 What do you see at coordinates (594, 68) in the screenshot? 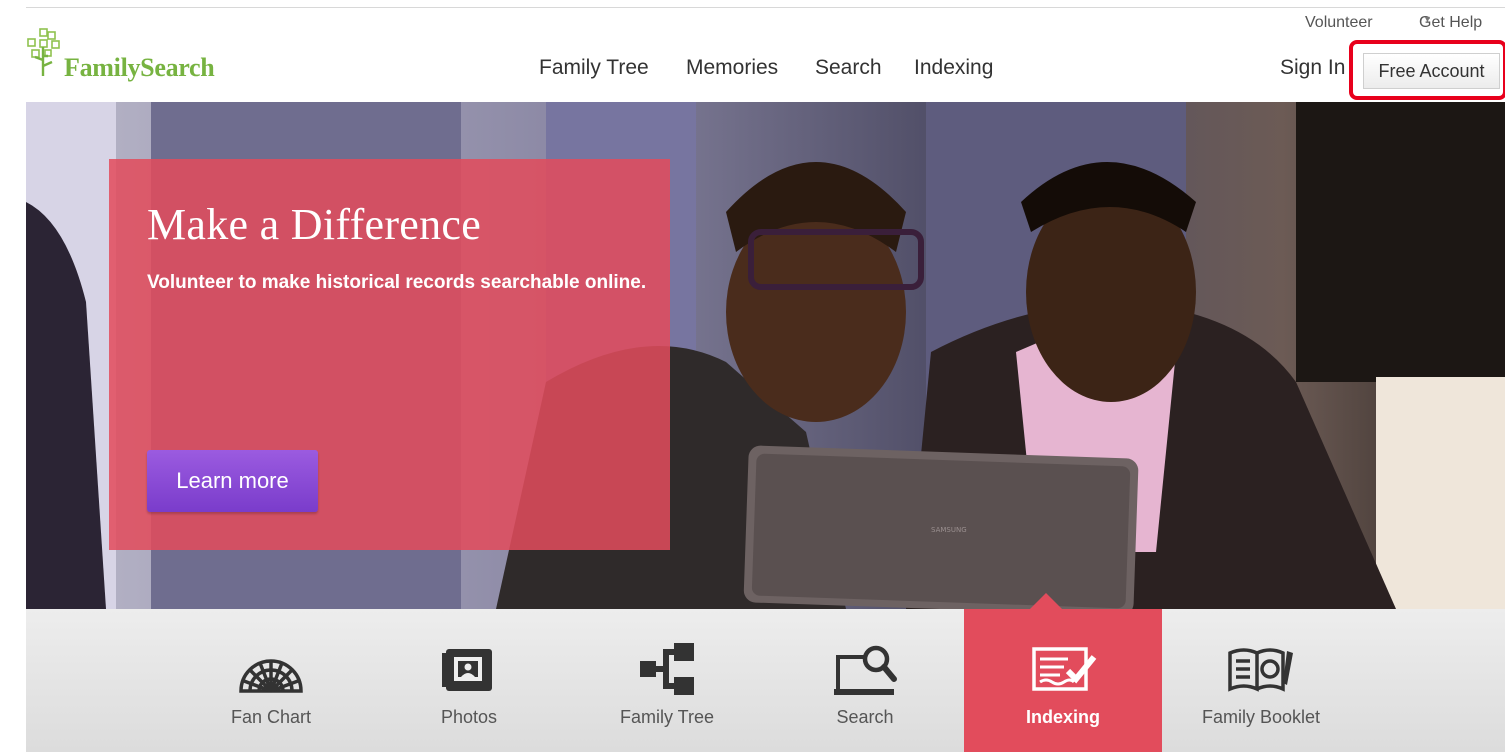
I see `nav-family-tree: Family Tree` at bounding box center [594, 68].